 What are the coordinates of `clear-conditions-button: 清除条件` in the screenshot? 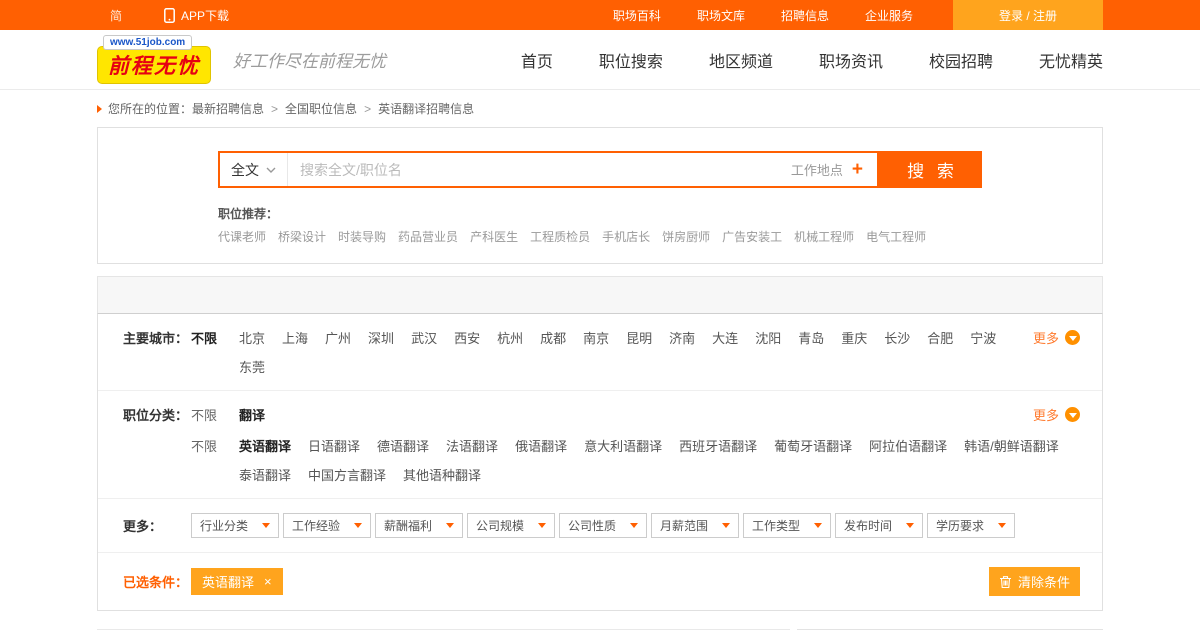 It's located at (1034, 581).